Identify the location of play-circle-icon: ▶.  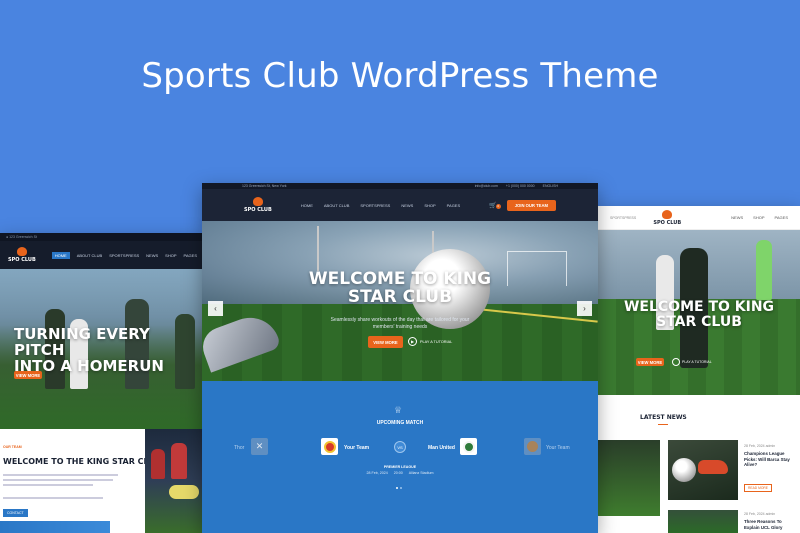
(412, 341).